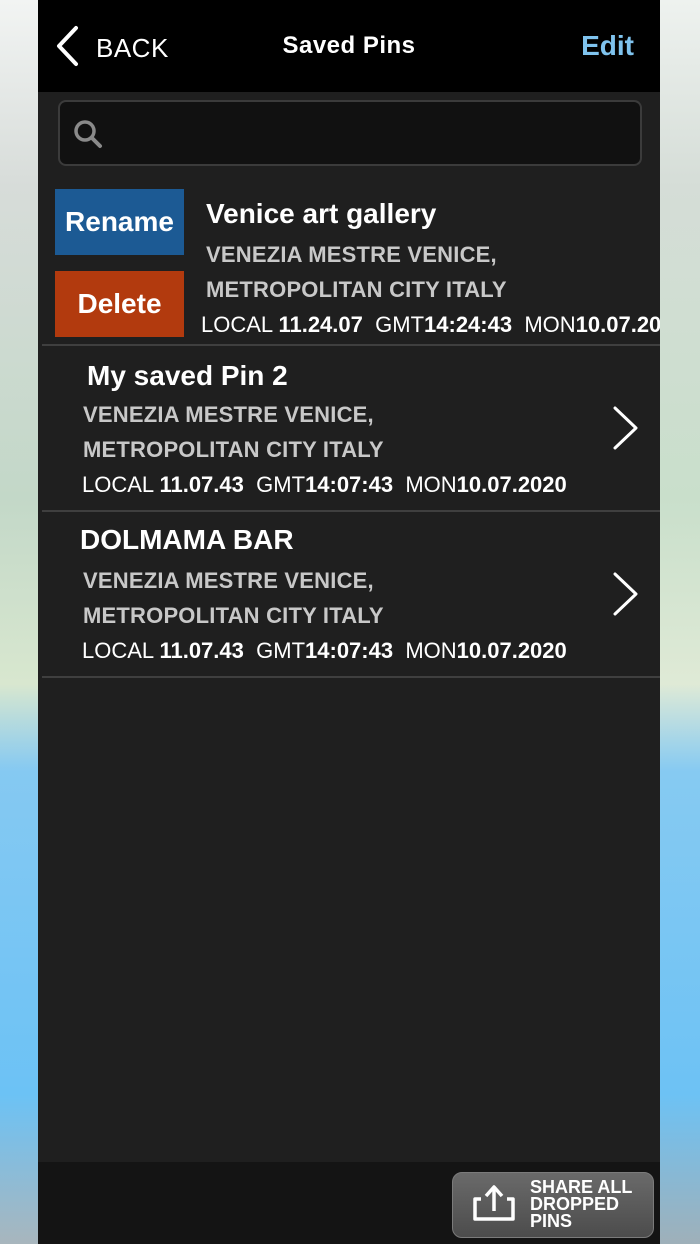 Image resolution: width=700 pixels, height=1244 pixels. I want to click on pin-time-info: LOCAL 11.24.07 GMT14:24:43 MON10.07.2020, so click(430, 324).